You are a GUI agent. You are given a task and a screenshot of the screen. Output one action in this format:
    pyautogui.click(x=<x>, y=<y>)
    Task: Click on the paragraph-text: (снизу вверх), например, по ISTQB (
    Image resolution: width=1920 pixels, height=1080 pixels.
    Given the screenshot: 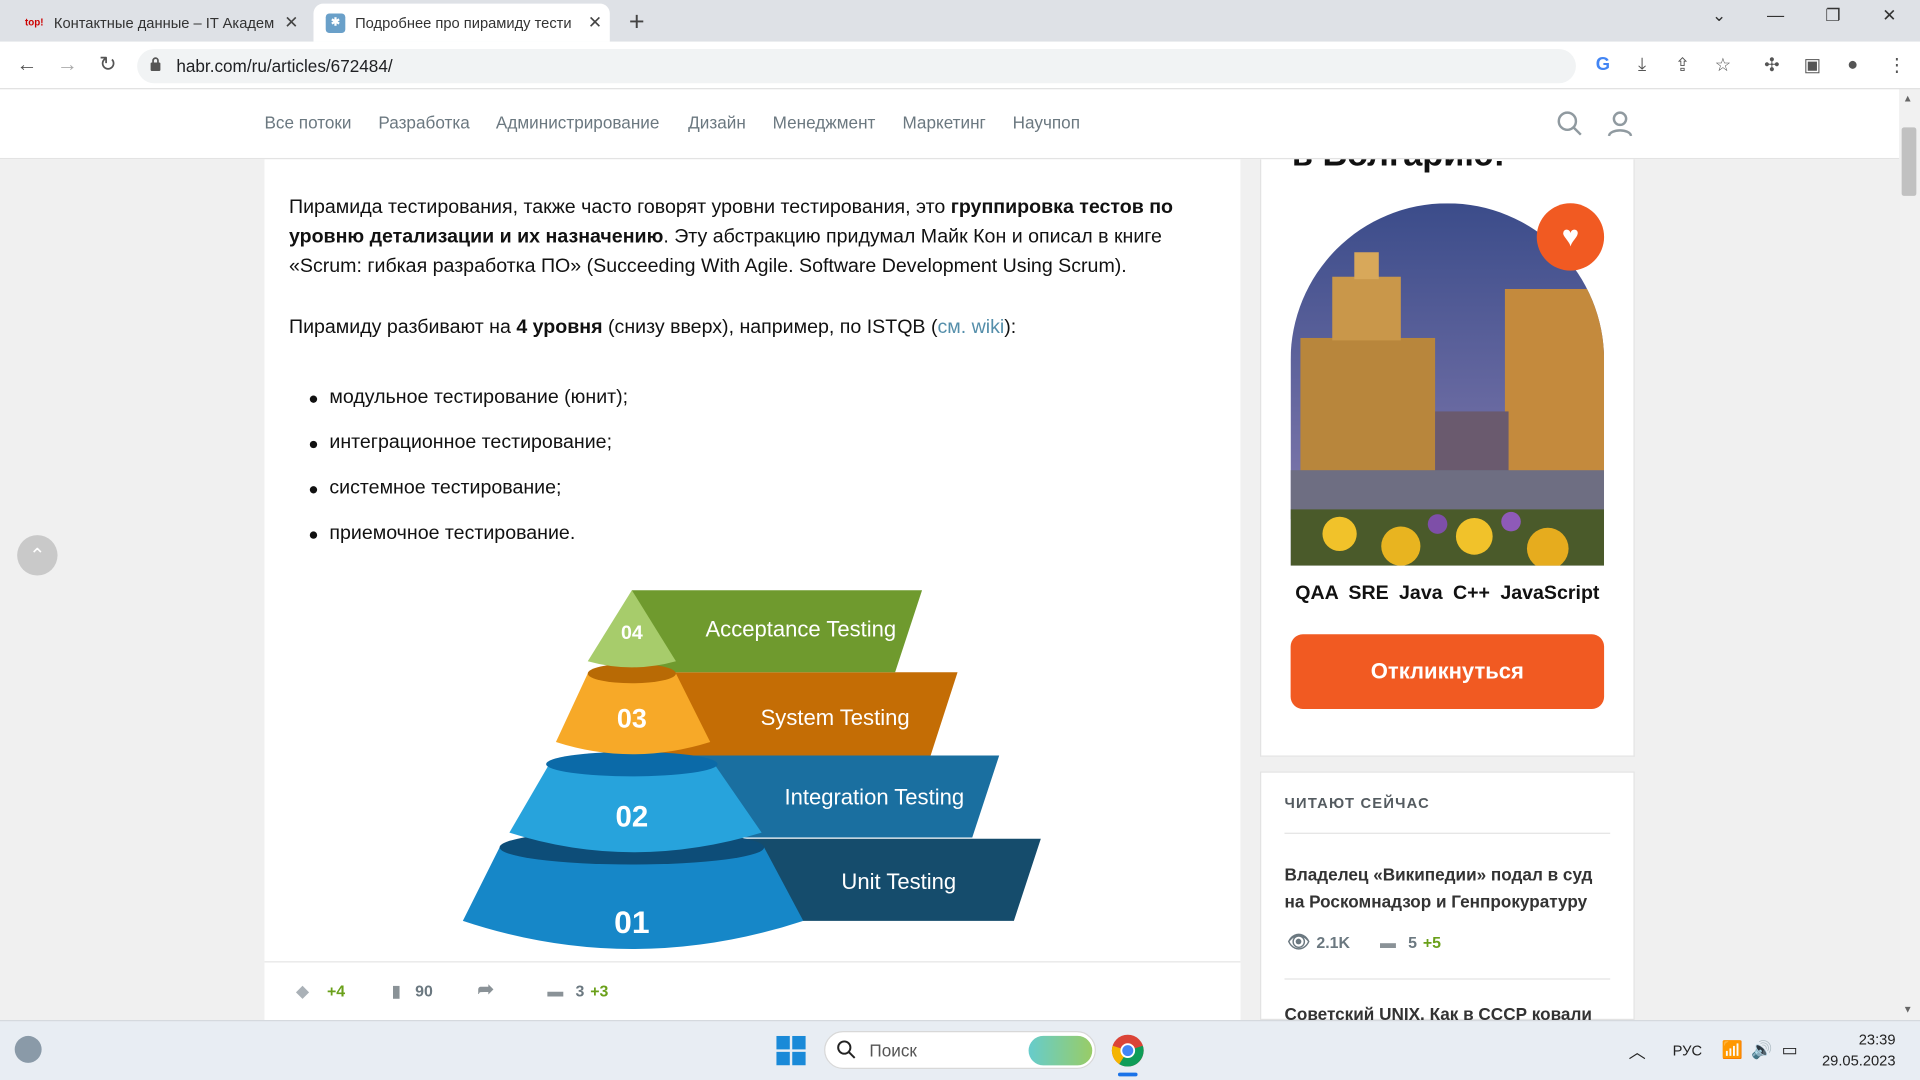 What is the action you would take?
    pyautogui.click(x=770, y=327)
    